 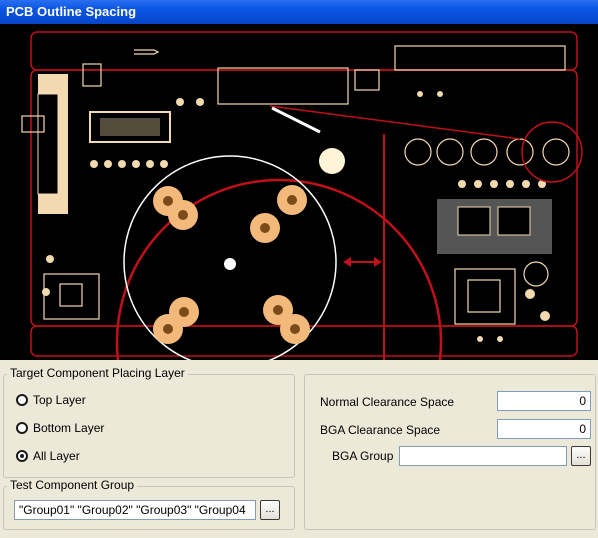 What do you see at coordinates (68, 428) in the screenshot?
I see `bottom-layer-label: Bottom Layer` at bounding box center [68, 428].